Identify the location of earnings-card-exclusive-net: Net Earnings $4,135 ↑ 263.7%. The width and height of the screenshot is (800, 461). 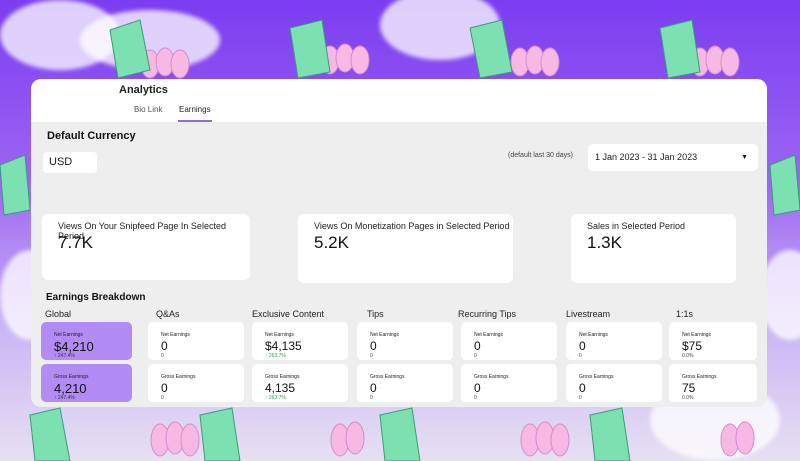
(300, 341).